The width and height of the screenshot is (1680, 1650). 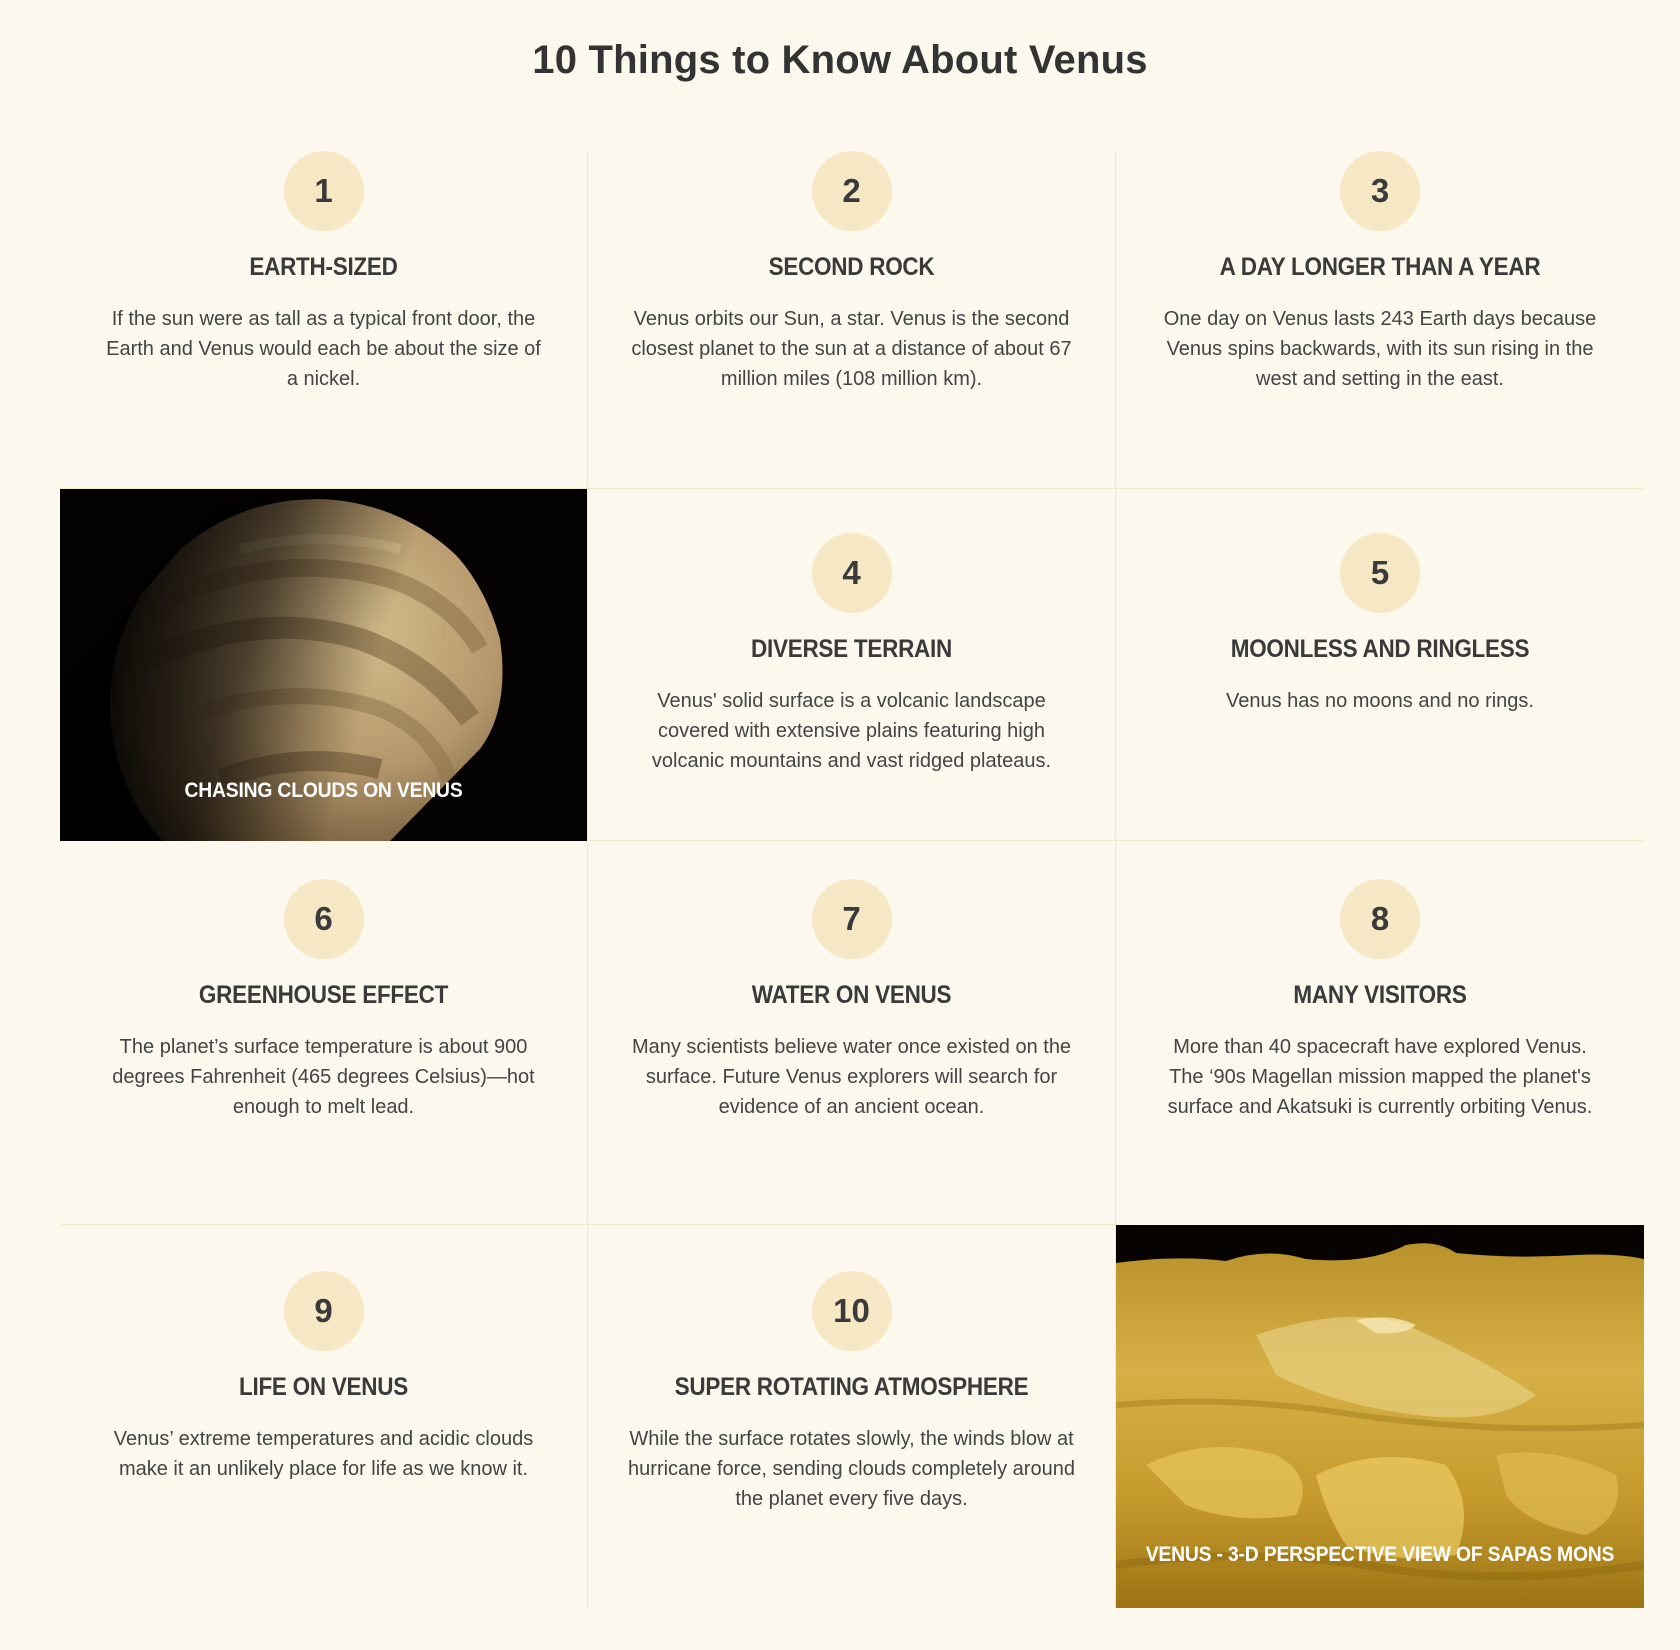 I want to click on fact-title: SECOND ROCK, so click(x=851, y=267).